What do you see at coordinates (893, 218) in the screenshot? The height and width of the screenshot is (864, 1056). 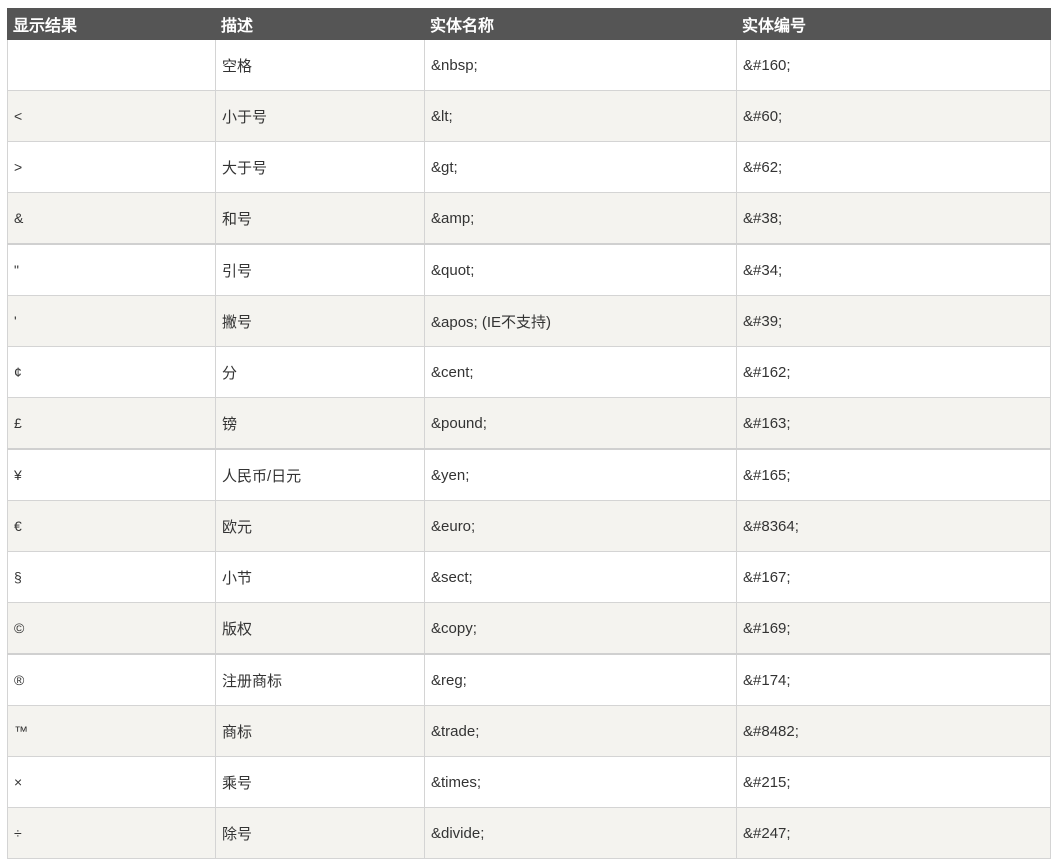 I see `cell-entity-number: &#38;` at bounding box center [893, 218].